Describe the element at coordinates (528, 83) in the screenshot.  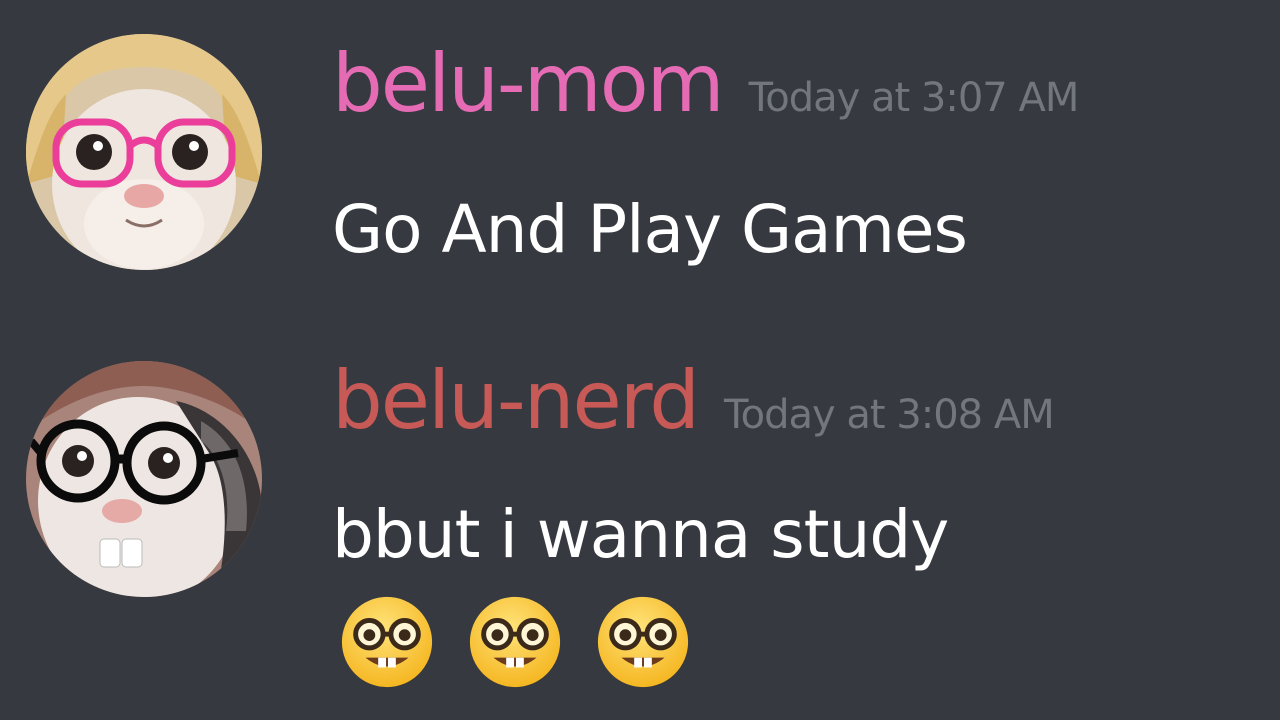
I see `username: belu-mom` at that location.